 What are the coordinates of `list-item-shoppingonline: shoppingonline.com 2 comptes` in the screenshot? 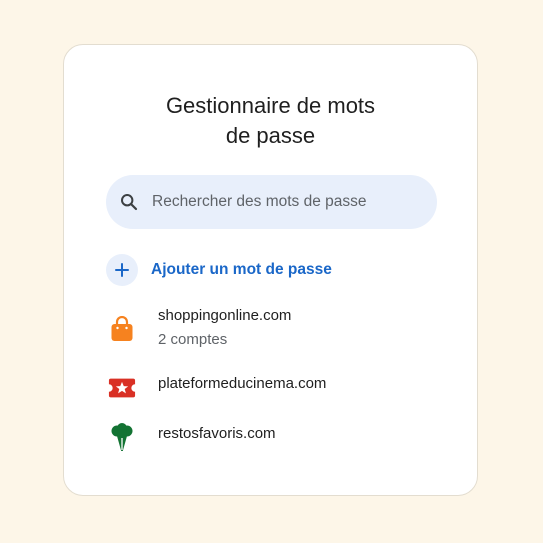 It's located at (273, 327).